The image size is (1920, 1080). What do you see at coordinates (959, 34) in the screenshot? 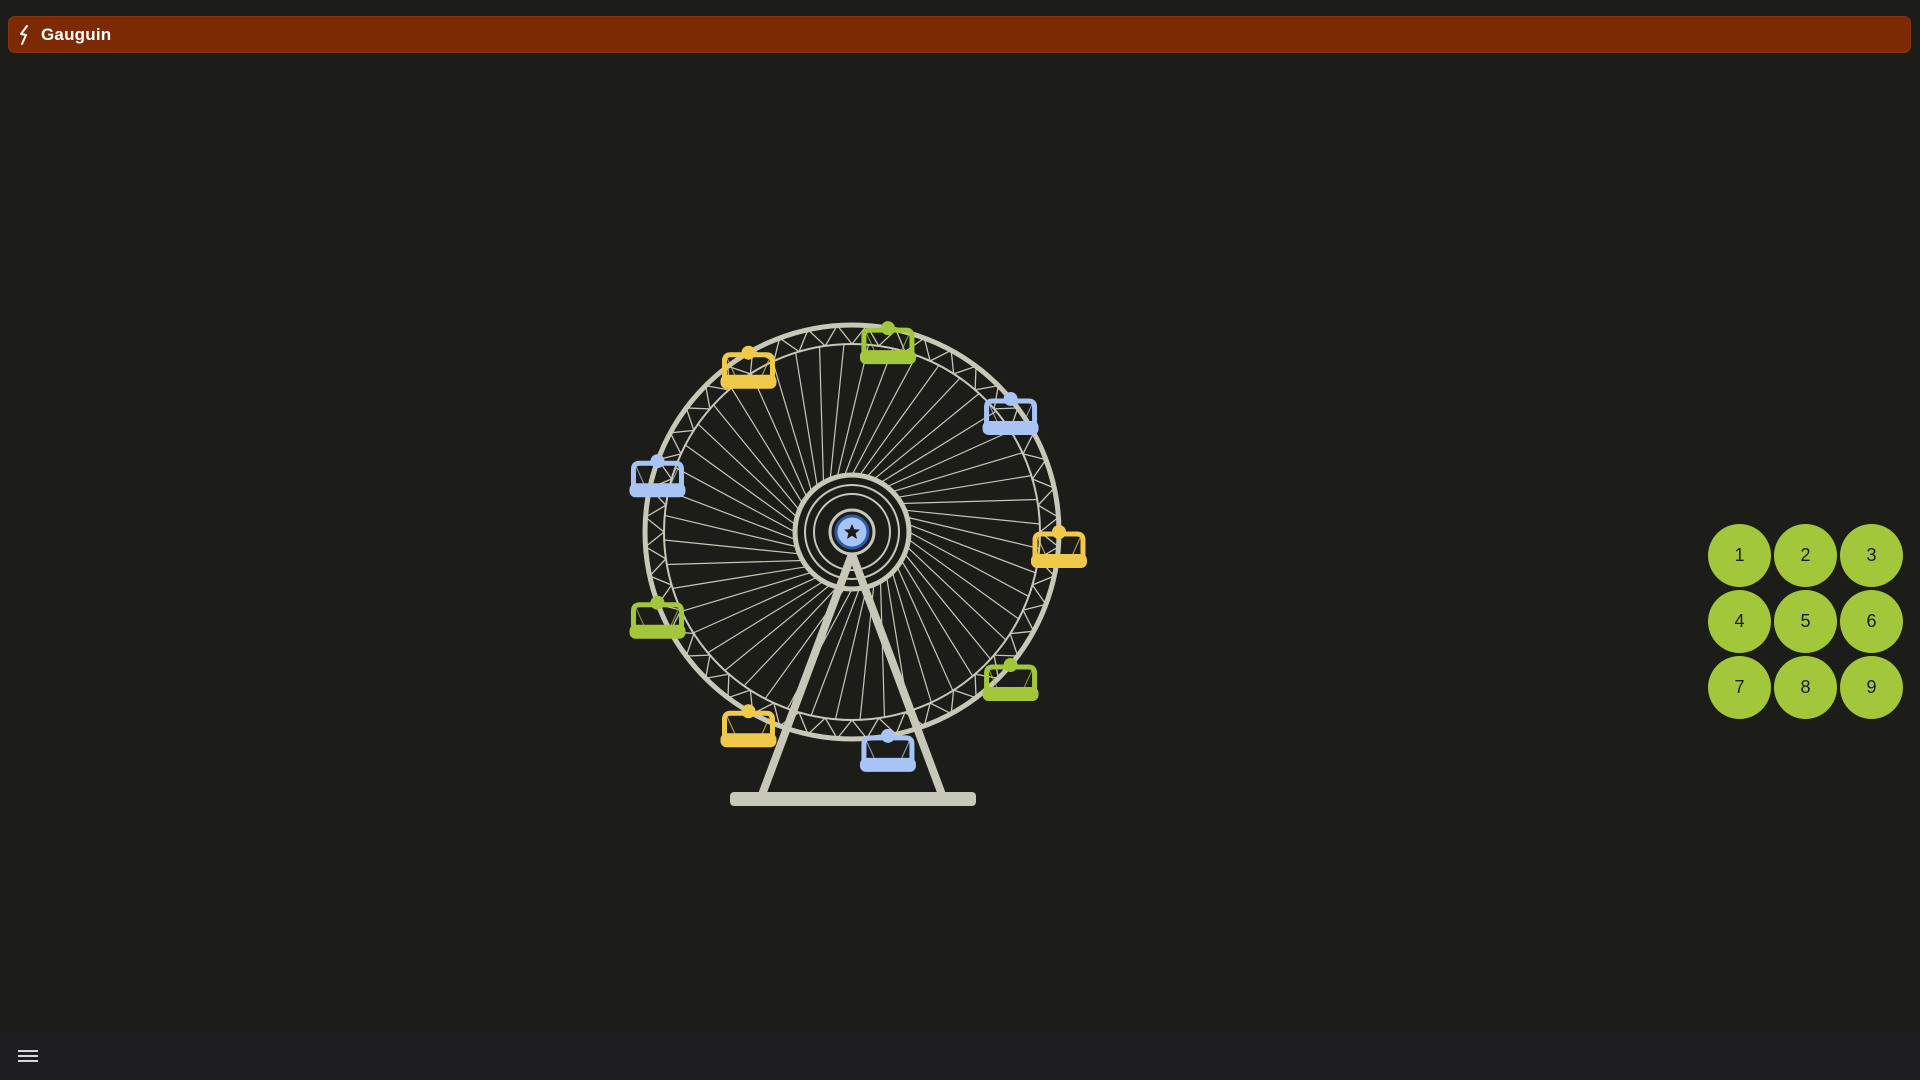
I see `title-bar: Gauguin` at bounding box center [959, 34].